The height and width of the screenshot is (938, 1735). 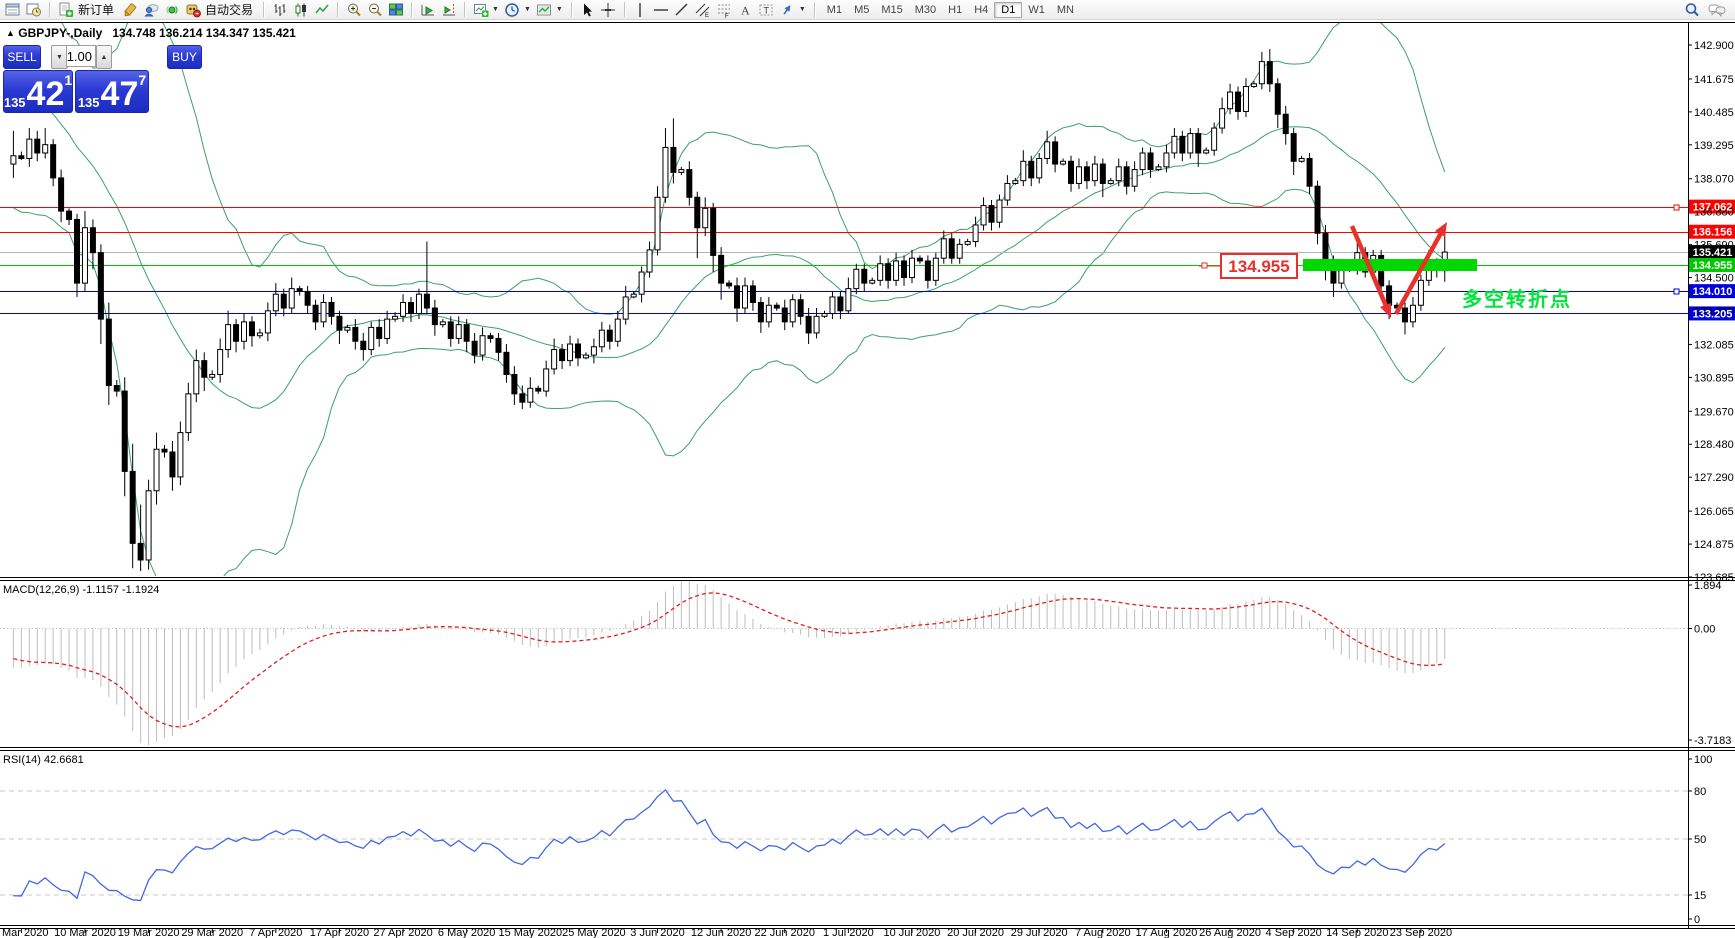 What do you see at coordinates (1712, 741) in the screenshot?
I see `macd-tick-label: -3.7183` at bounding box center [1712, 741].